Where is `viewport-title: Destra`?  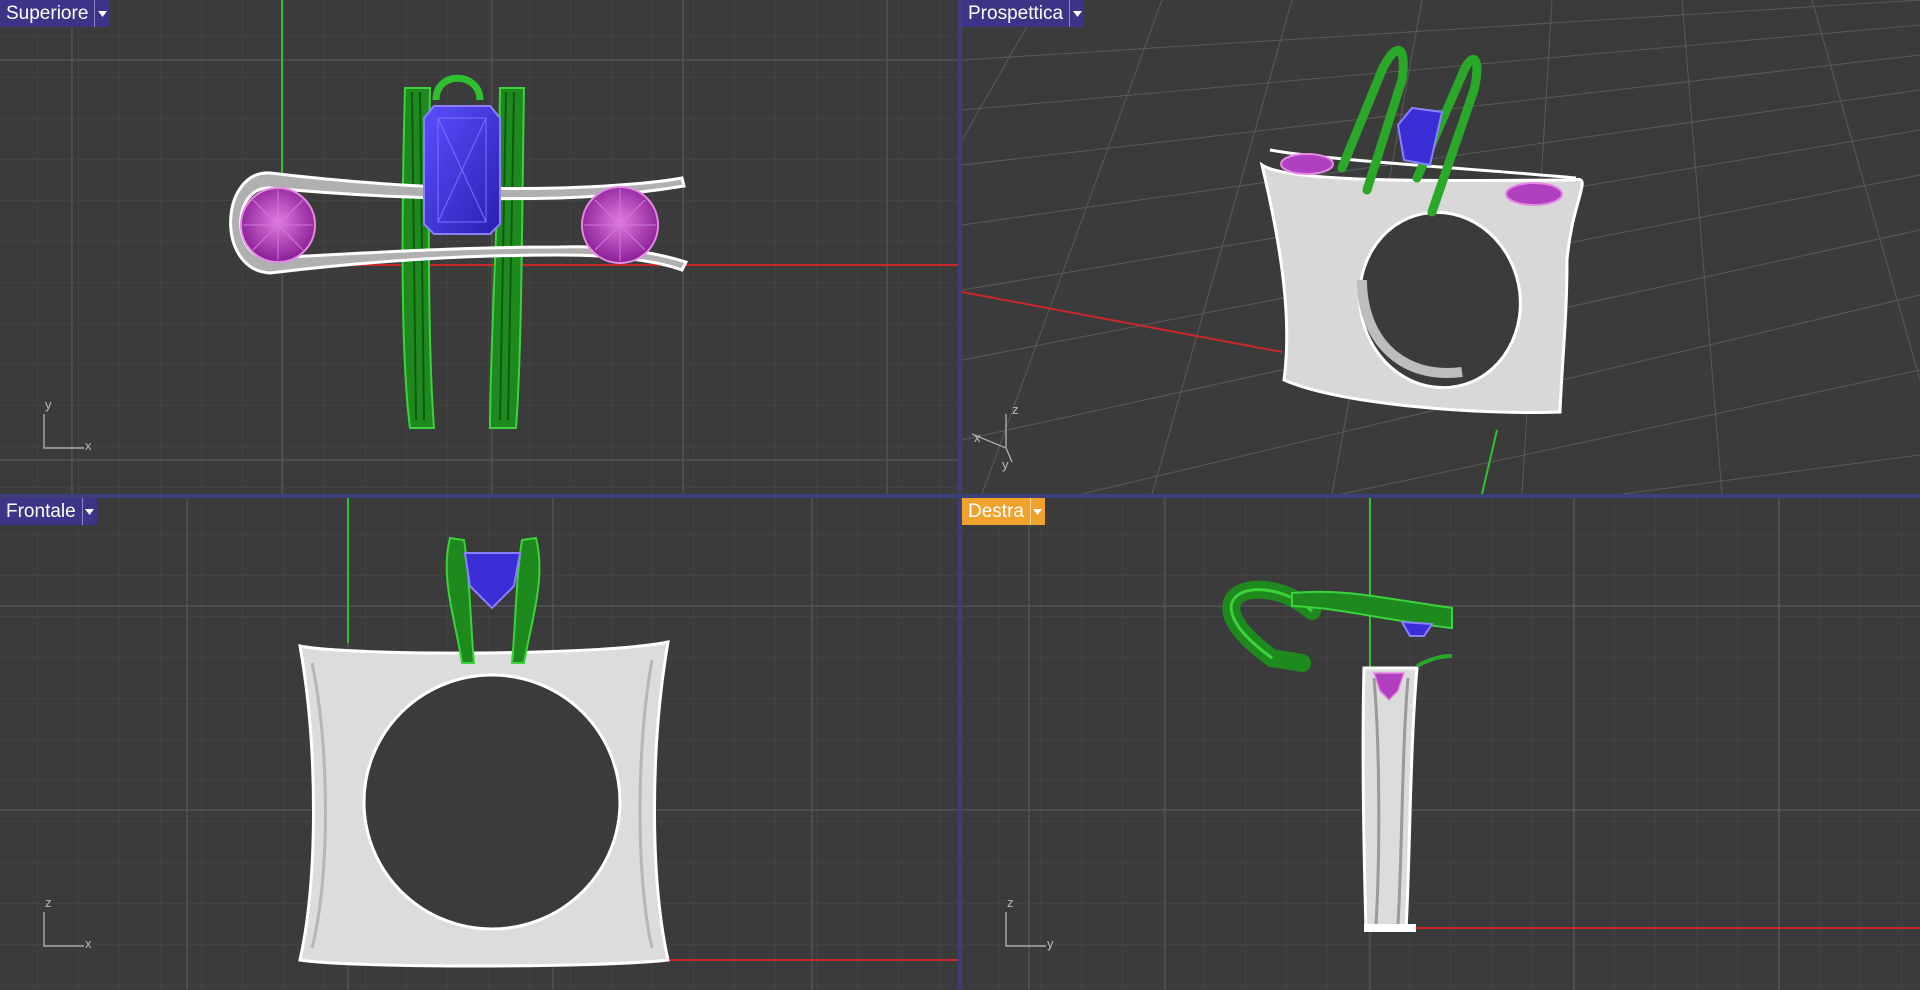 viewport-title: Destra is located at coordinates (996, 511).